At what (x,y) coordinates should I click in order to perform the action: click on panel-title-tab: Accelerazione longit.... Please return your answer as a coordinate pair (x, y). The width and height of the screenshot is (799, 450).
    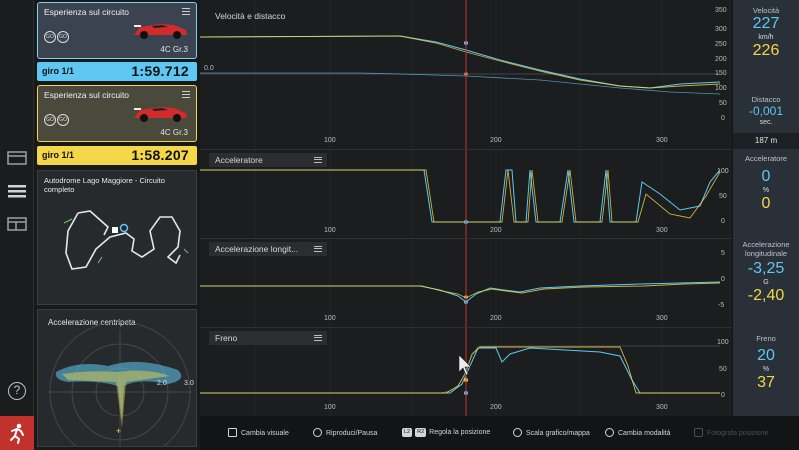
    Looking at the image, I should click on (268, 249).